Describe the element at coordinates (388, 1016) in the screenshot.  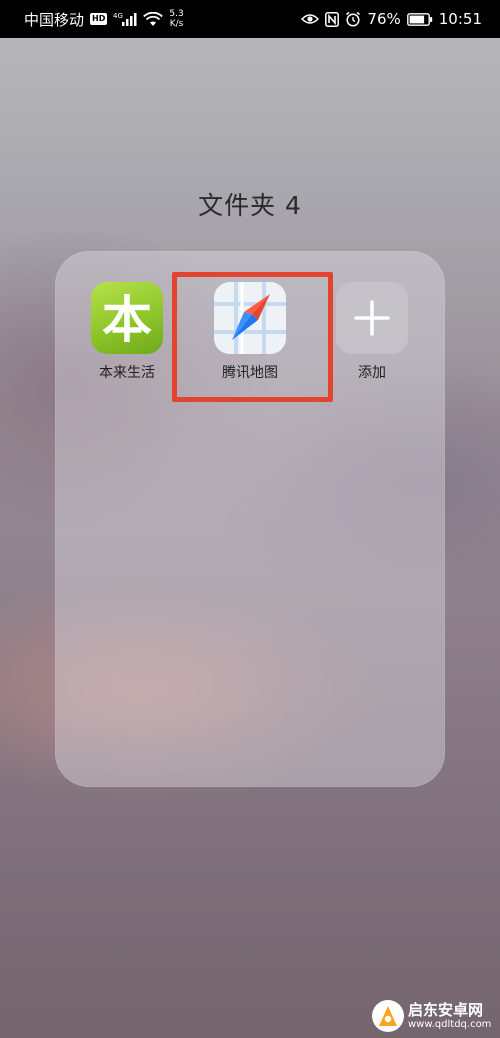
I see `watermark-logo-icon` at that location.